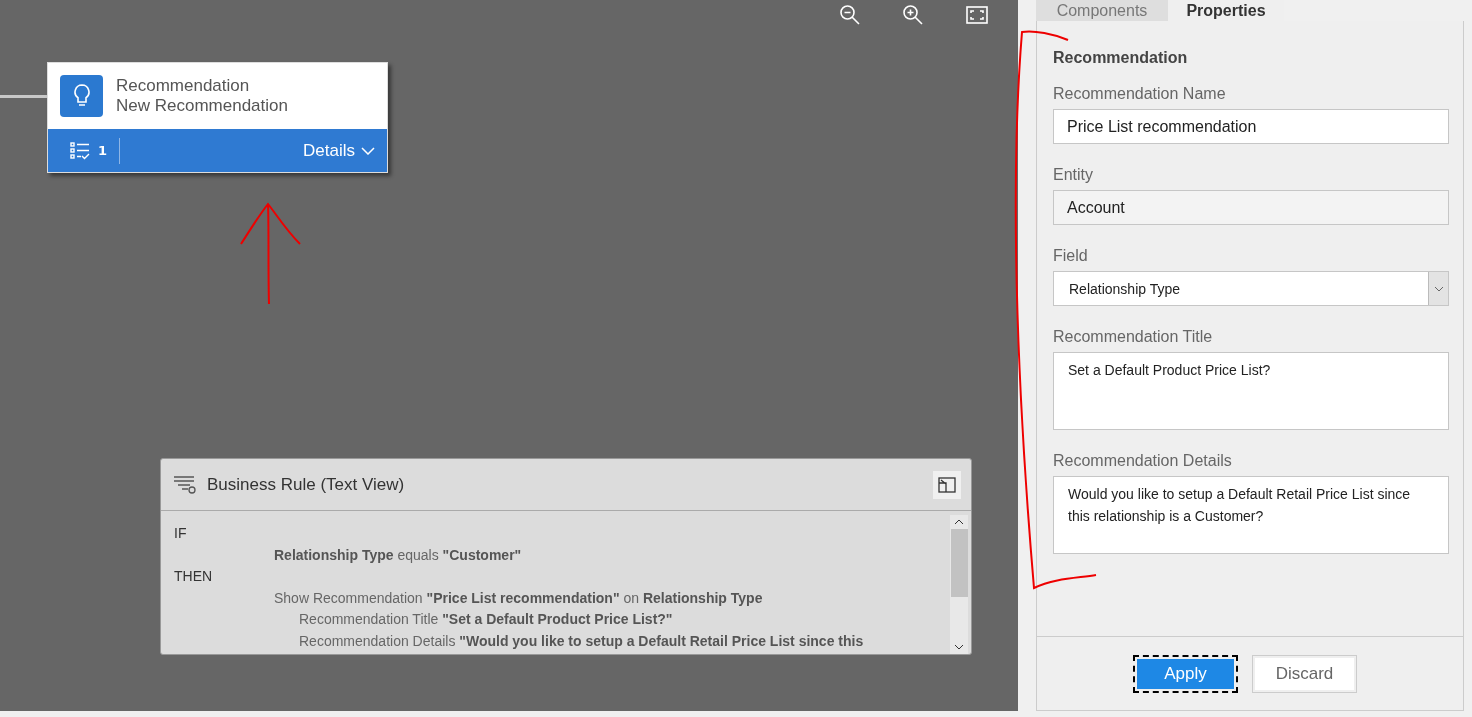 This screenshot has height=717, width=1472. I want to click on rule-count: 1, so click(103, 150).